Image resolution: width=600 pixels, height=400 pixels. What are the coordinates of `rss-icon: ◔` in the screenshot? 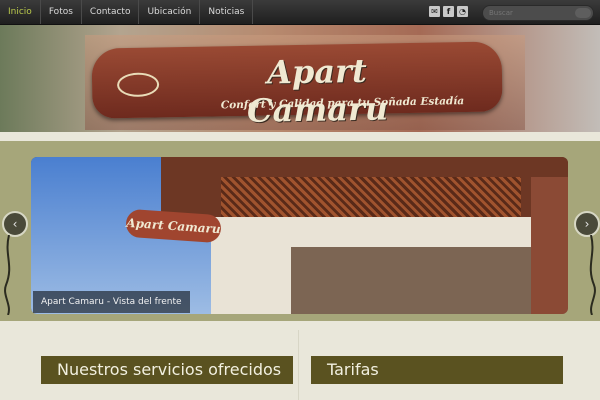 It's located at (462, 11).